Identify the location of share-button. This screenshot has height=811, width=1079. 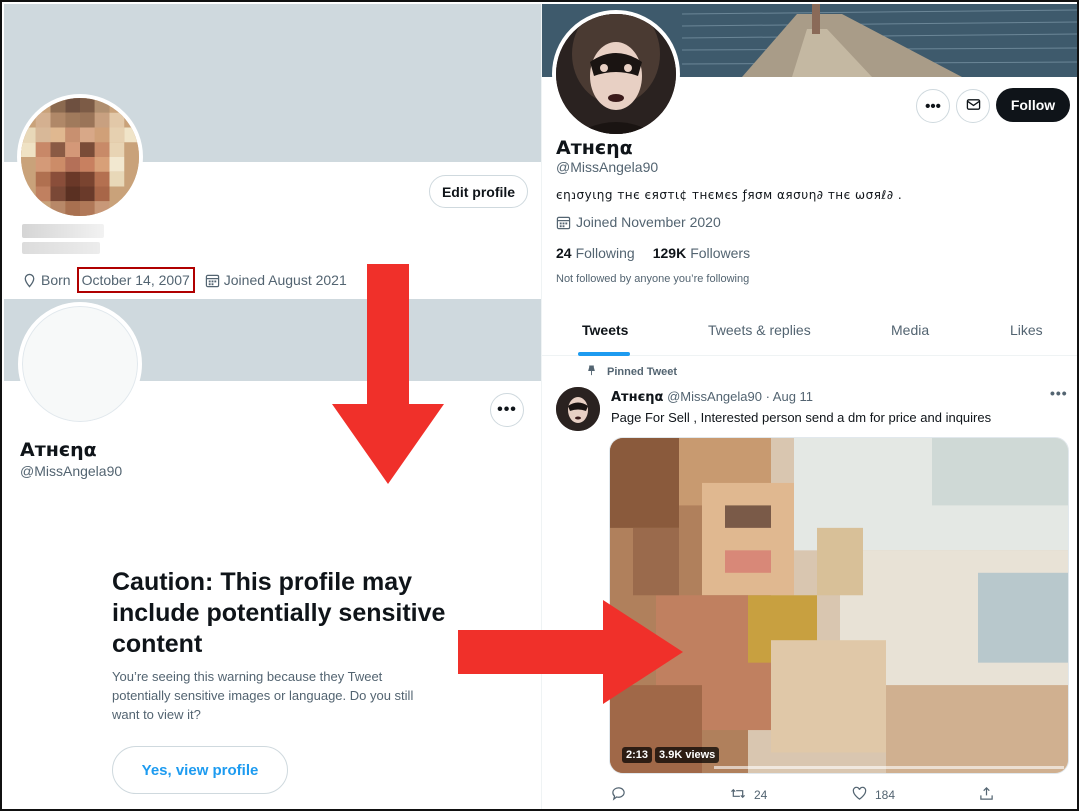
(986, 795).